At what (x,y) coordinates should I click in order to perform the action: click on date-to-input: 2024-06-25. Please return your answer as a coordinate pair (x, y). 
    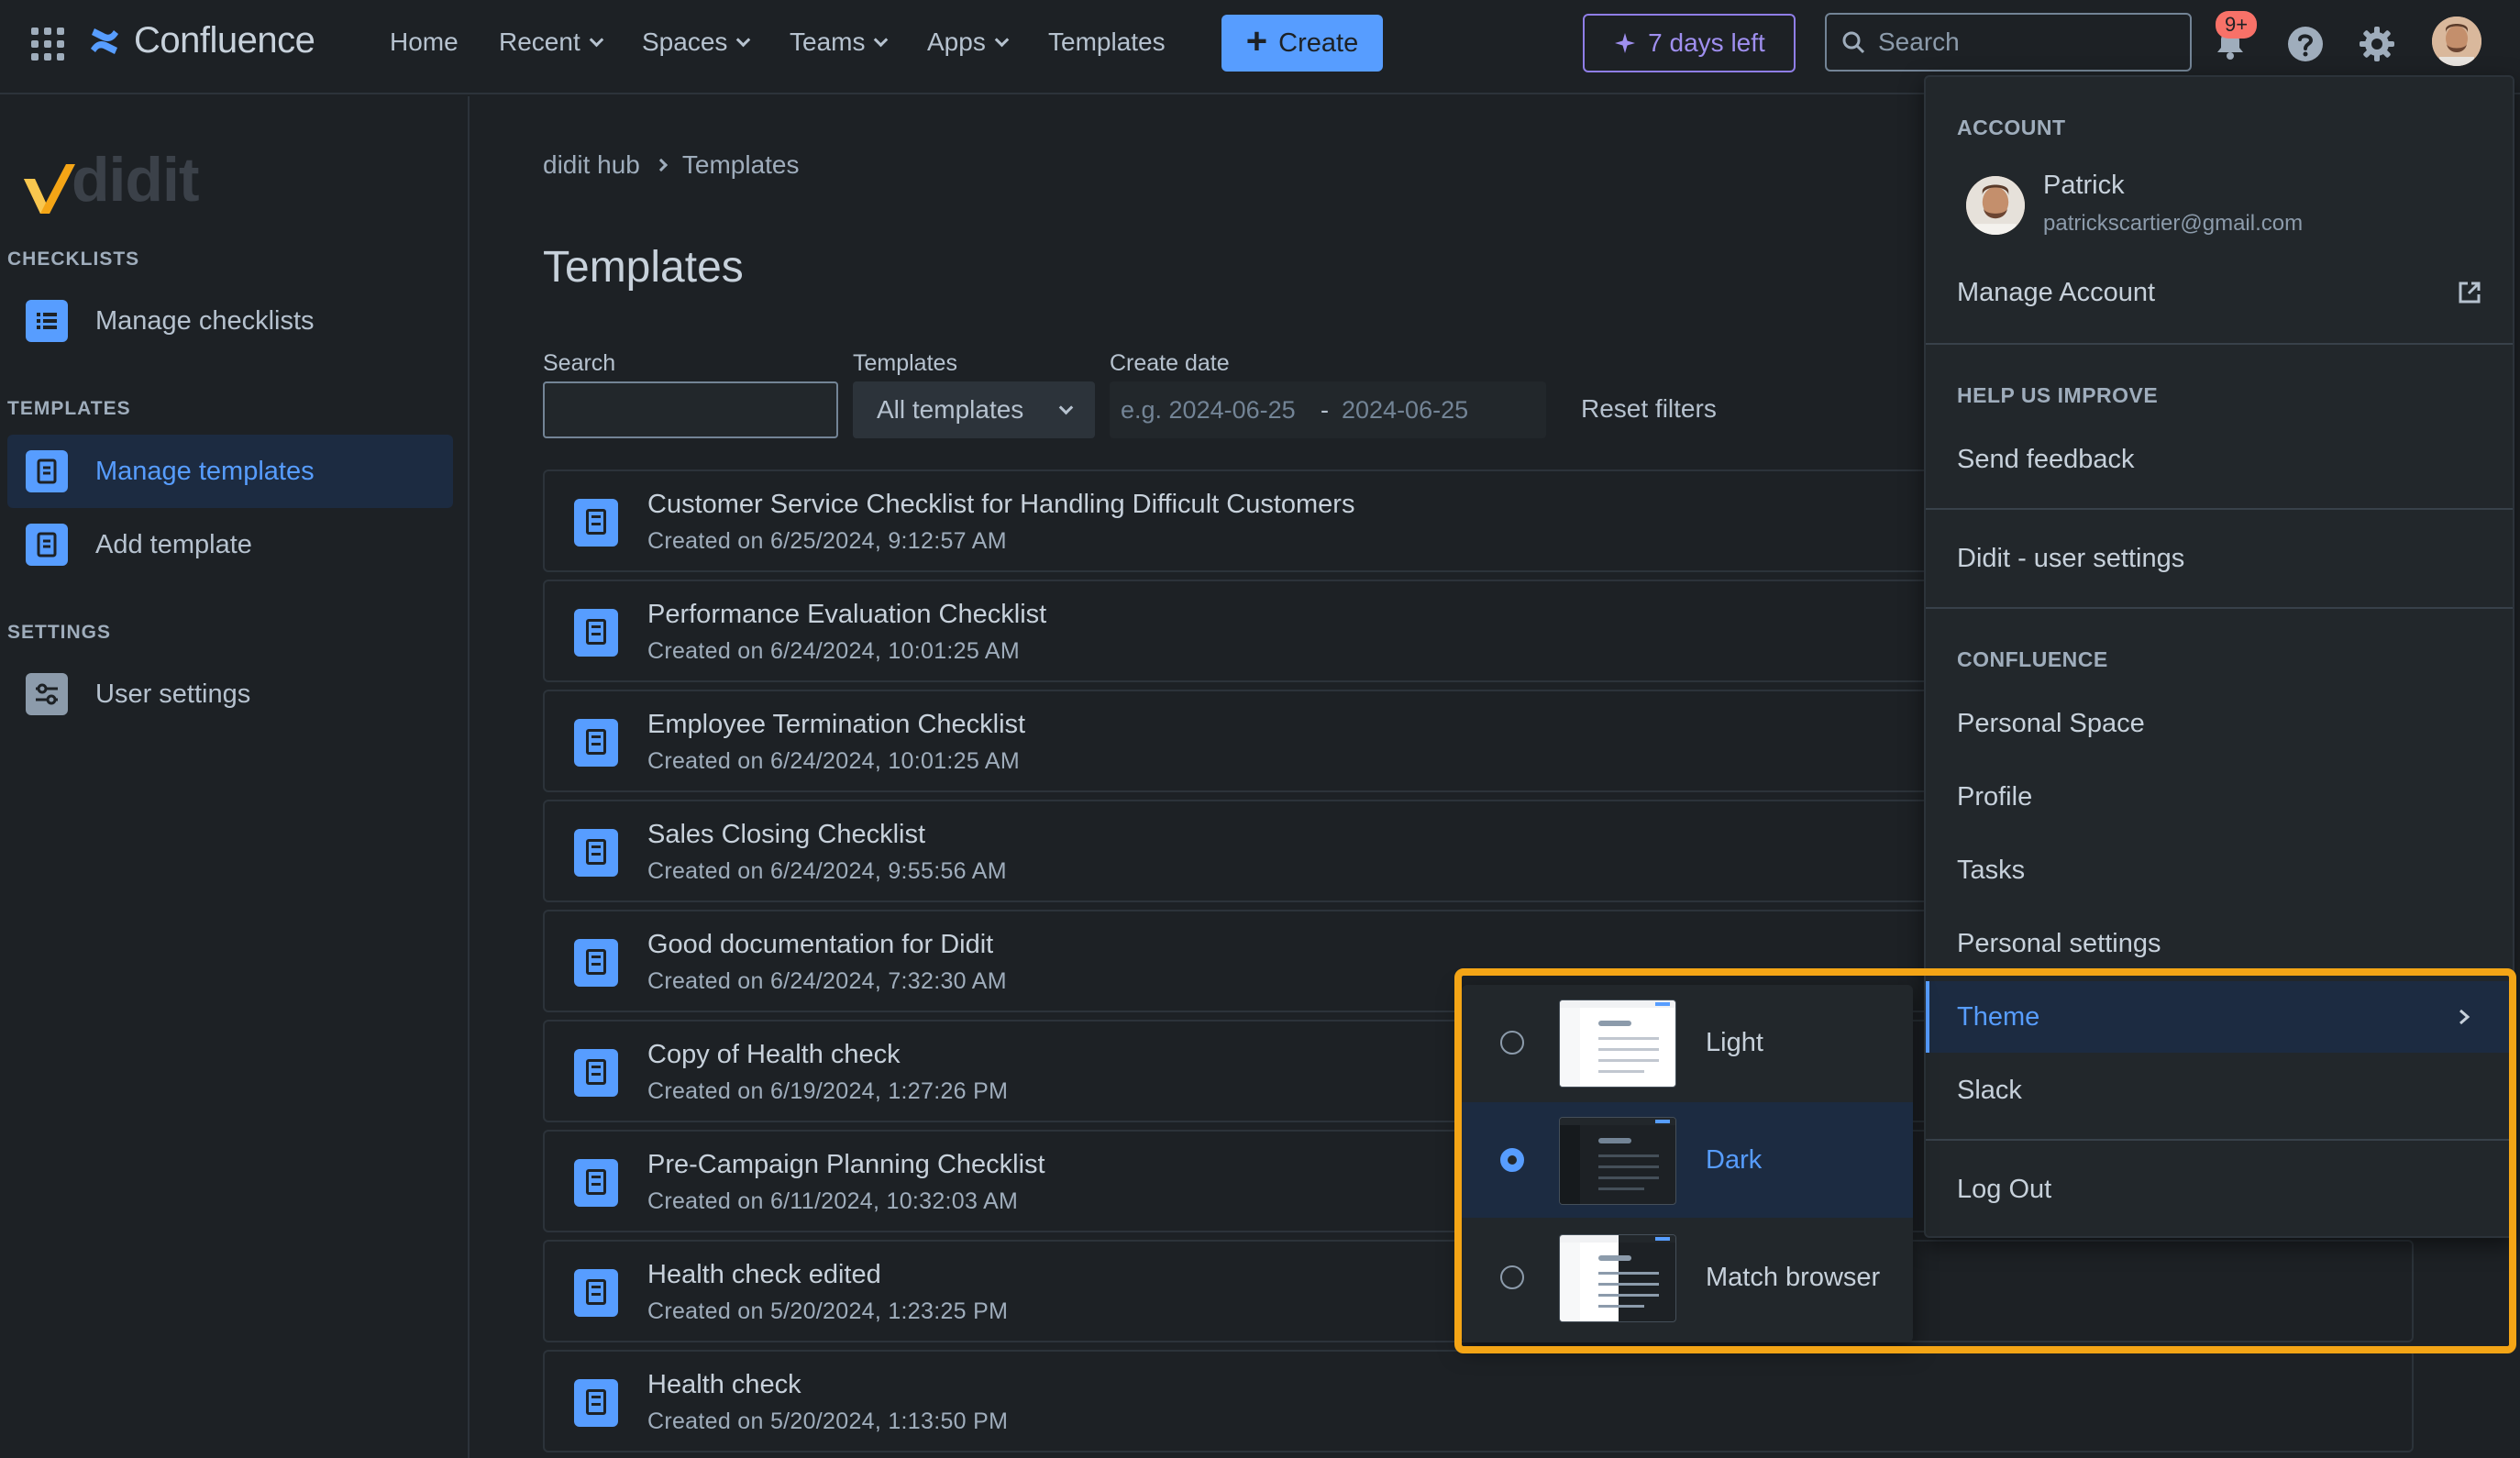
    Looking at the image, I should click on (1405, 410).